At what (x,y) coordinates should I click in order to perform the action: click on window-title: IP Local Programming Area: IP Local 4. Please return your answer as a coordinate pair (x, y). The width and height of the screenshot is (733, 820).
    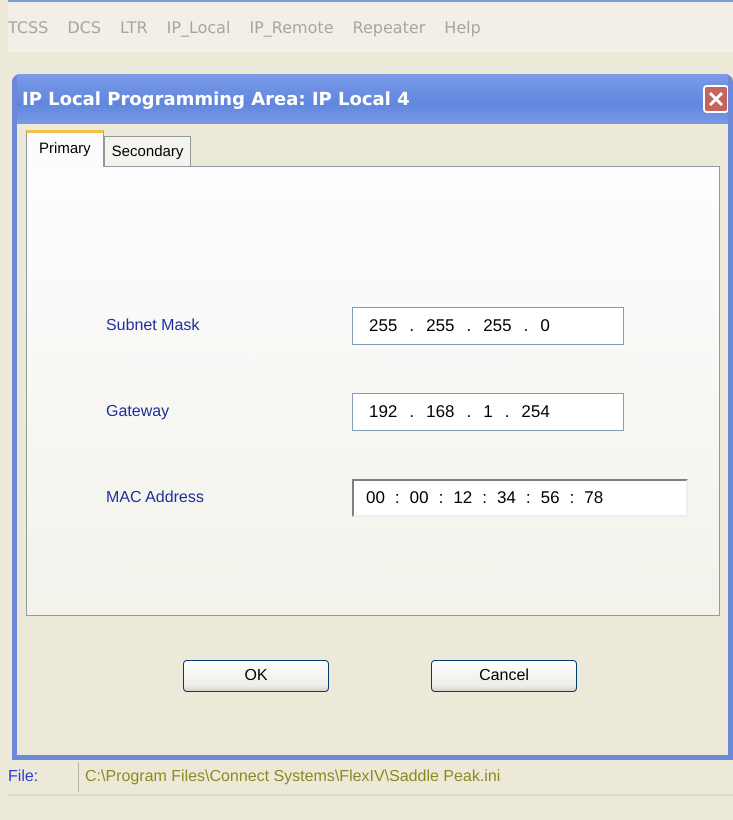
    Looking at the image, I should click on (216, 99).